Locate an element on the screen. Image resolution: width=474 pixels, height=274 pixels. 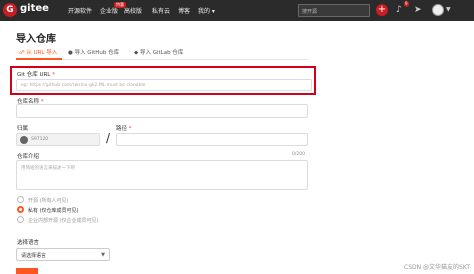
page-title: 导入仓库 is located at coordinates (36, 39).